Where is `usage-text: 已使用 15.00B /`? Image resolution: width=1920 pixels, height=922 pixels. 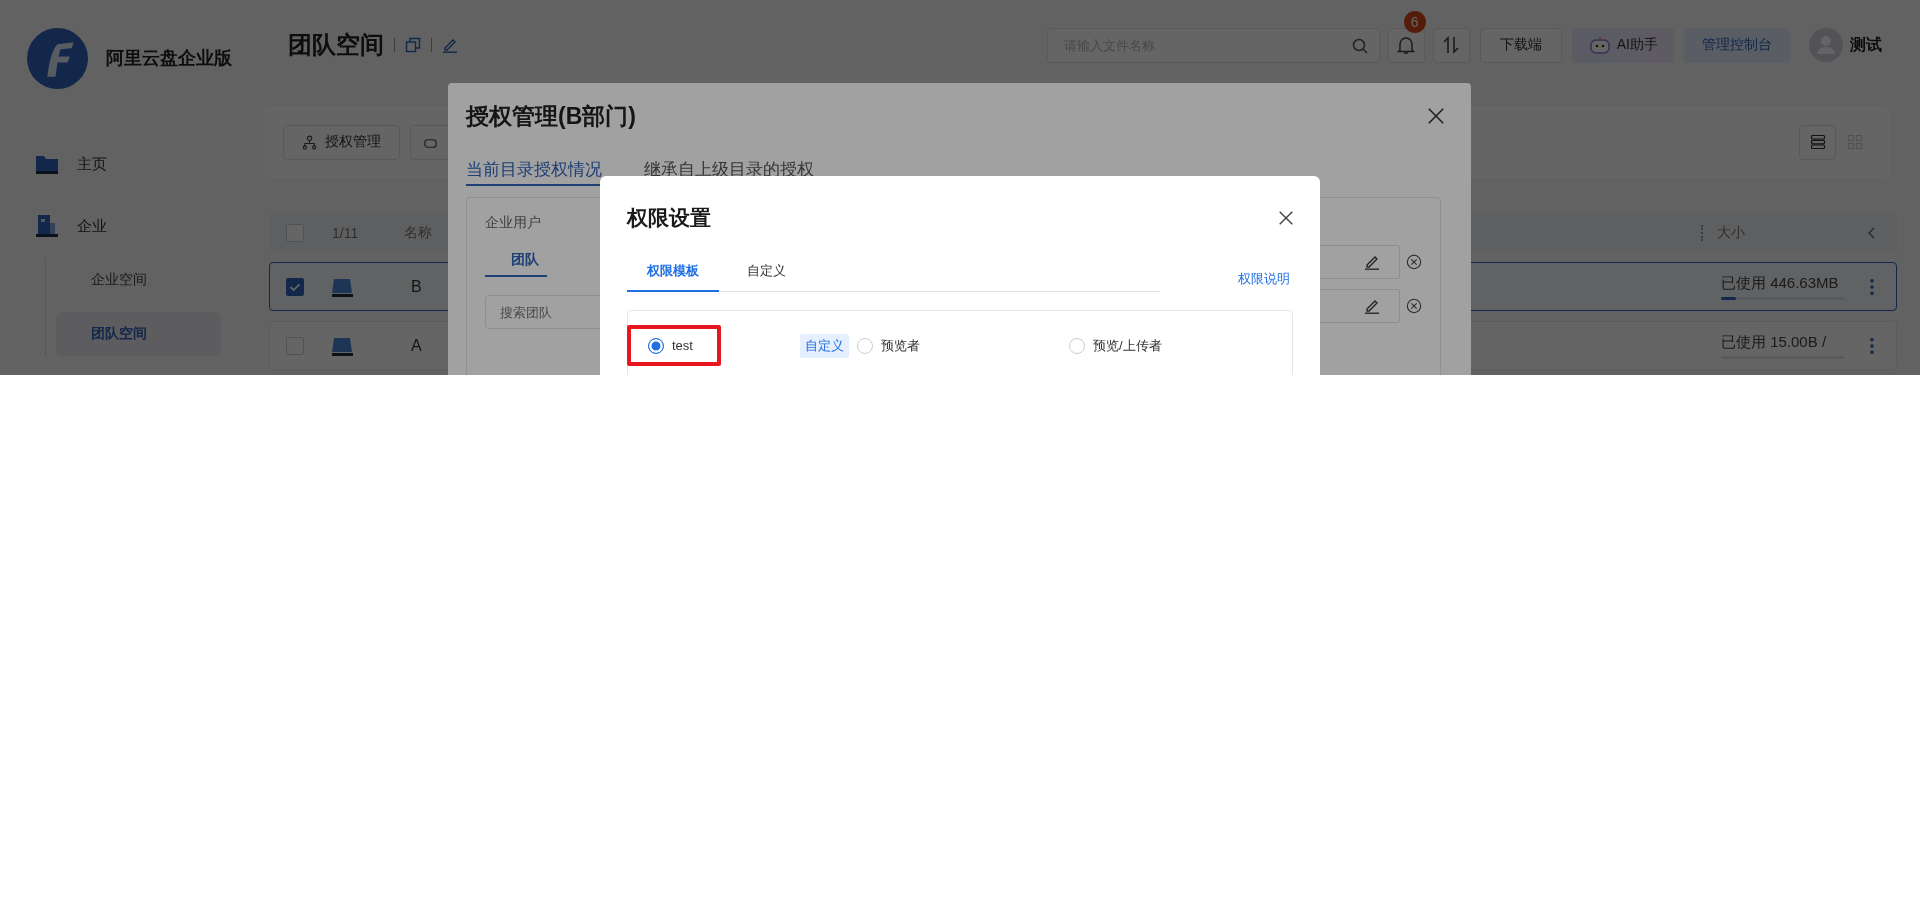 usage-text: 已使用 15.00B / is located at coordinates (1774, 342).